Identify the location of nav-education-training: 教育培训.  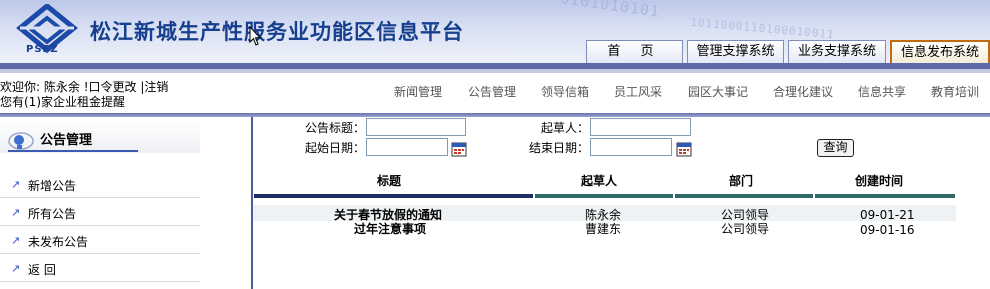
(955, 91).